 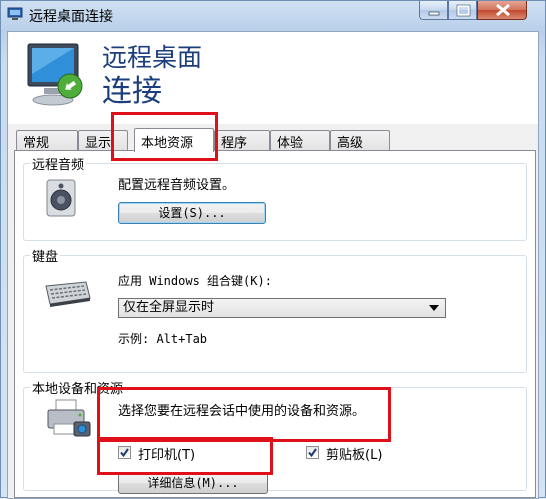 I want to click on tab-advanced: 高级, so click(x=360, y=140).